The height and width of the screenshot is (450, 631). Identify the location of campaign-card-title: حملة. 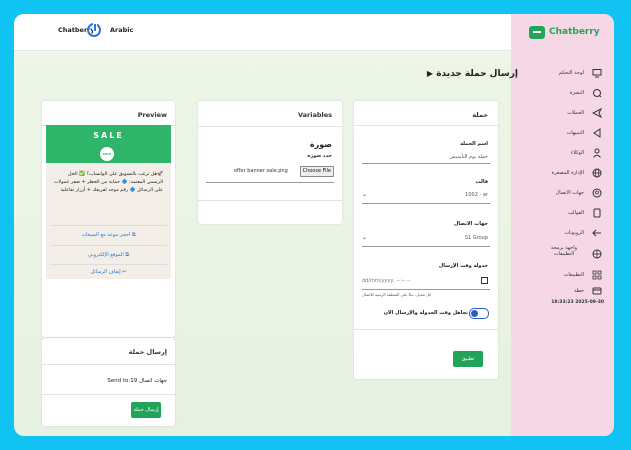
(480, 115).